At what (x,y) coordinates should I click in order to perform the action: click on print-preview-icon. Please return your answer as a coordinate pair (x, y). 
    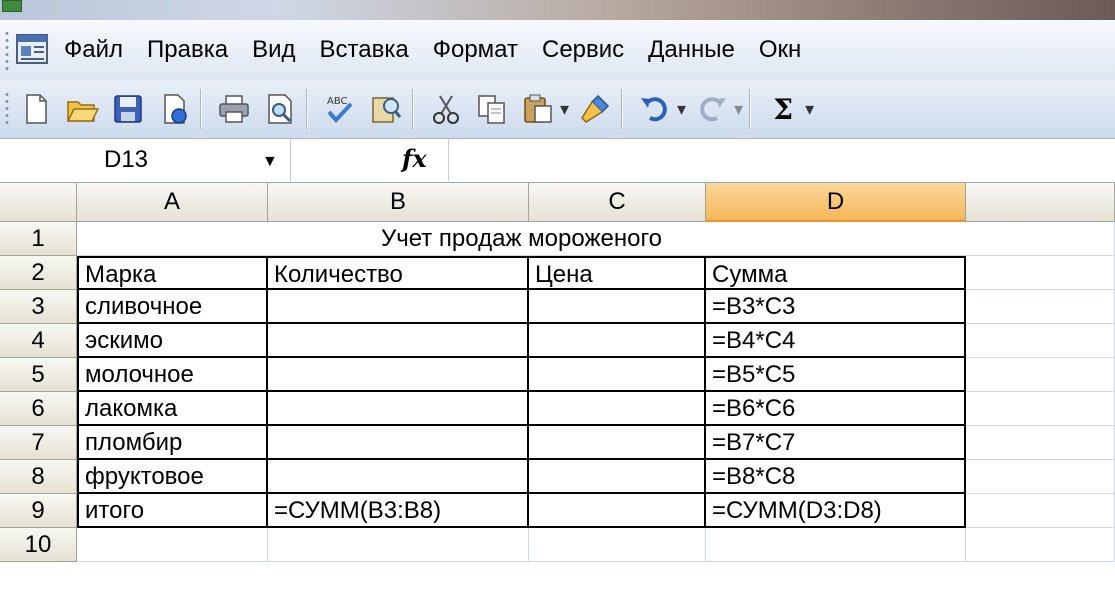
    Looking at the image, I should click on (280, 109).